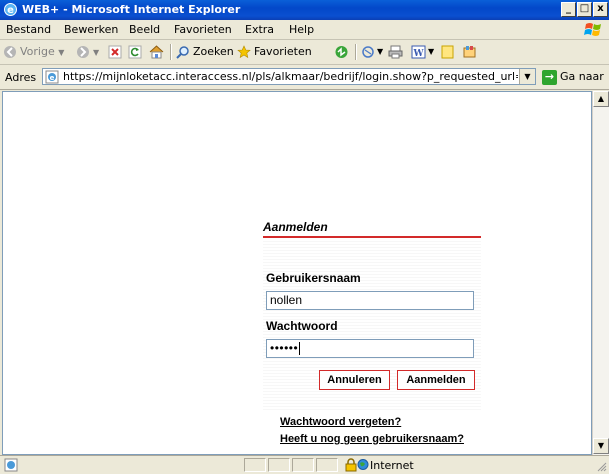 This screenshot has width=609, height=474. Describe the element at coordinates (182, 52) in the screenshot. I see `search-icon` at that location.